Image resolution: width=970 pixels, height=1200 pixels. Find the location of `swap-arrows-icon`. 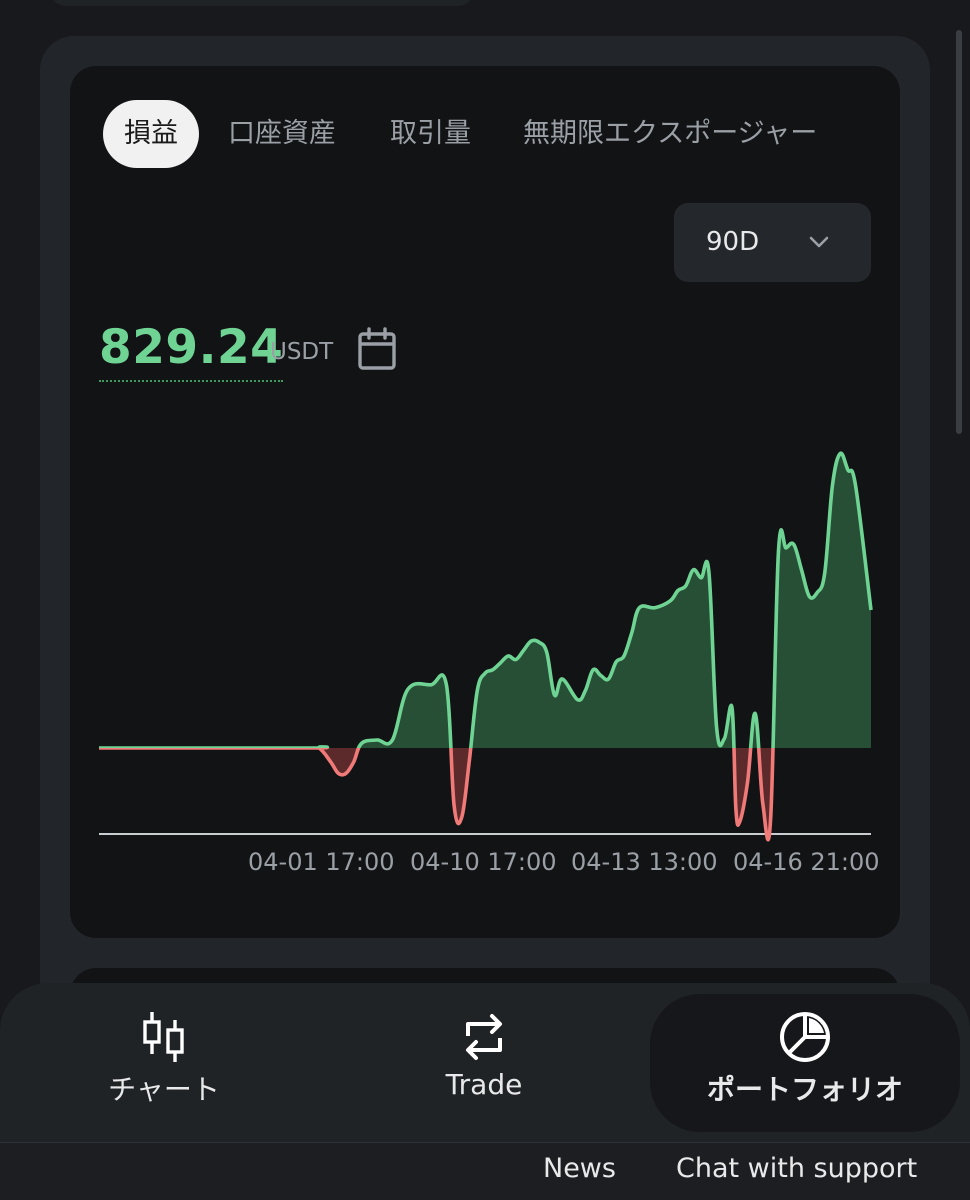

swap-arrows-icon is located at coordinates (484, 1037).